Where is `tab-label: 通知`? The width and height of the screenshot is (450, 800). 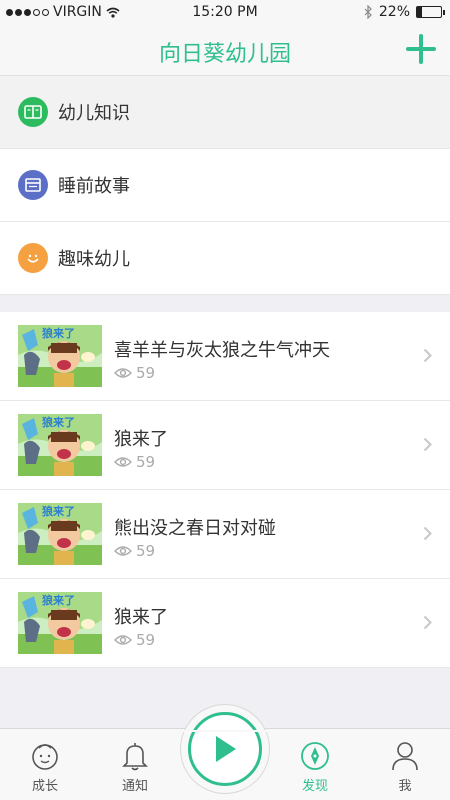
tab-label: 通知 is located at coordinates (134, 786).